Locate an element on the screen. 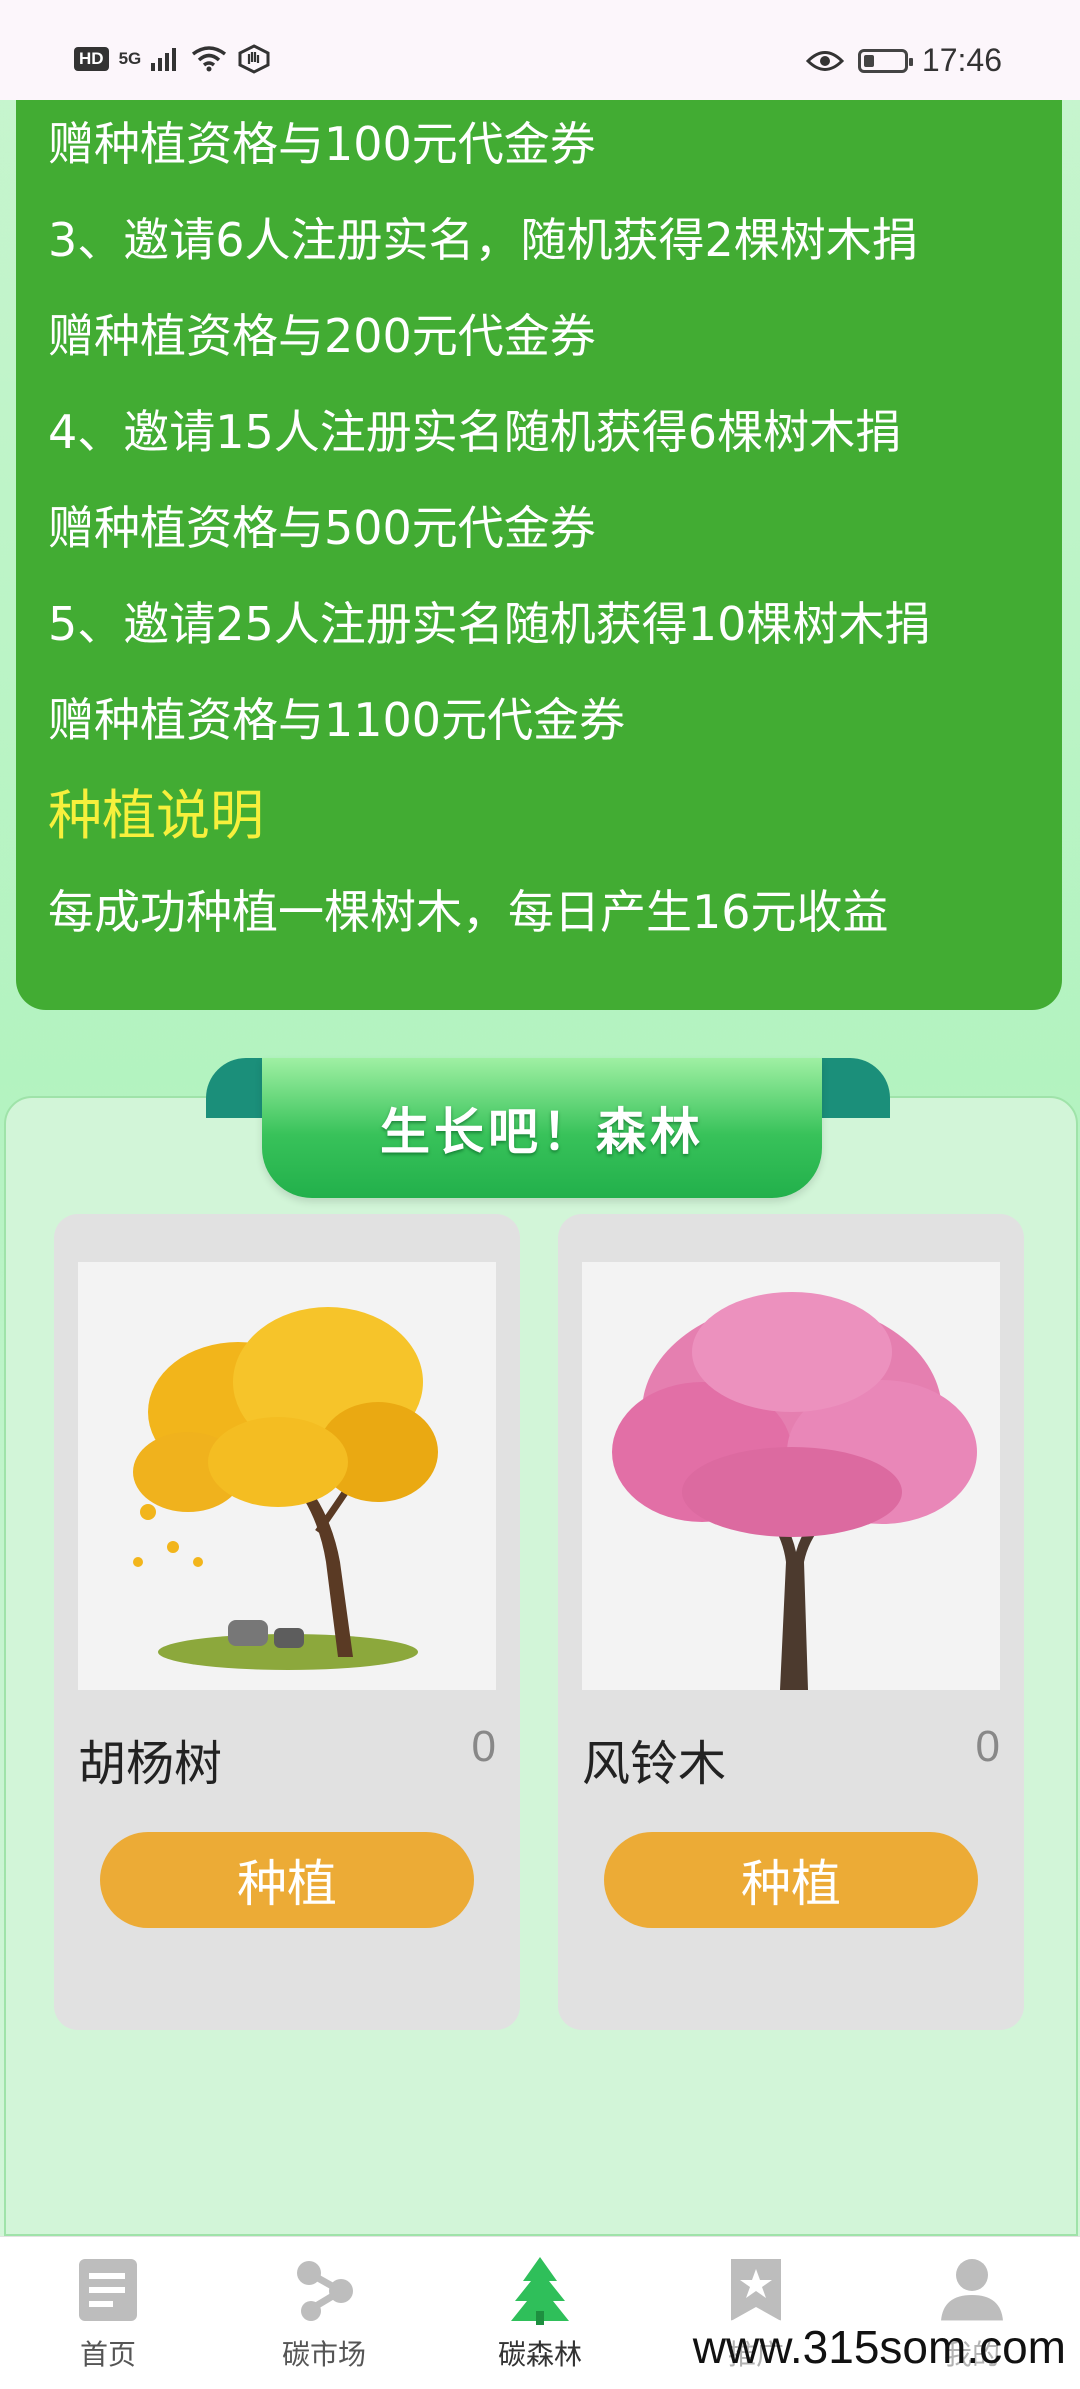  clock: 17:46 is located at coordinates (961, 60).